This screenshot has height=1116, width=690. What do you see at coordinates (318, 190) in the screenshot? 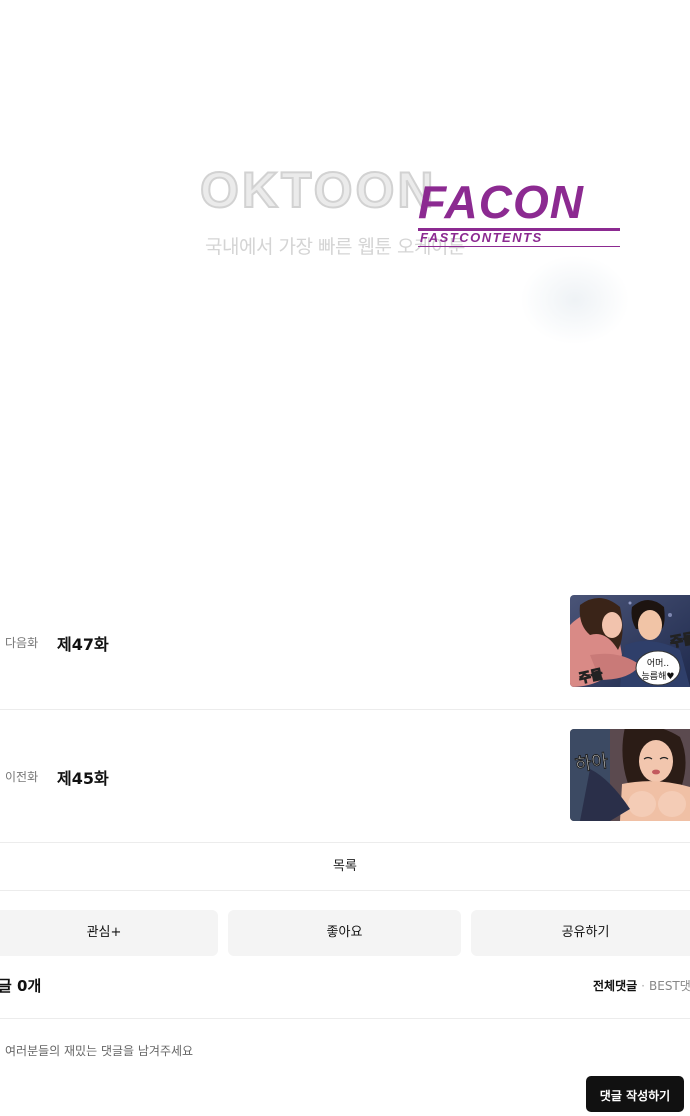
I see `oktoon-logo: OKTOON` at bounding box center [318, 190].